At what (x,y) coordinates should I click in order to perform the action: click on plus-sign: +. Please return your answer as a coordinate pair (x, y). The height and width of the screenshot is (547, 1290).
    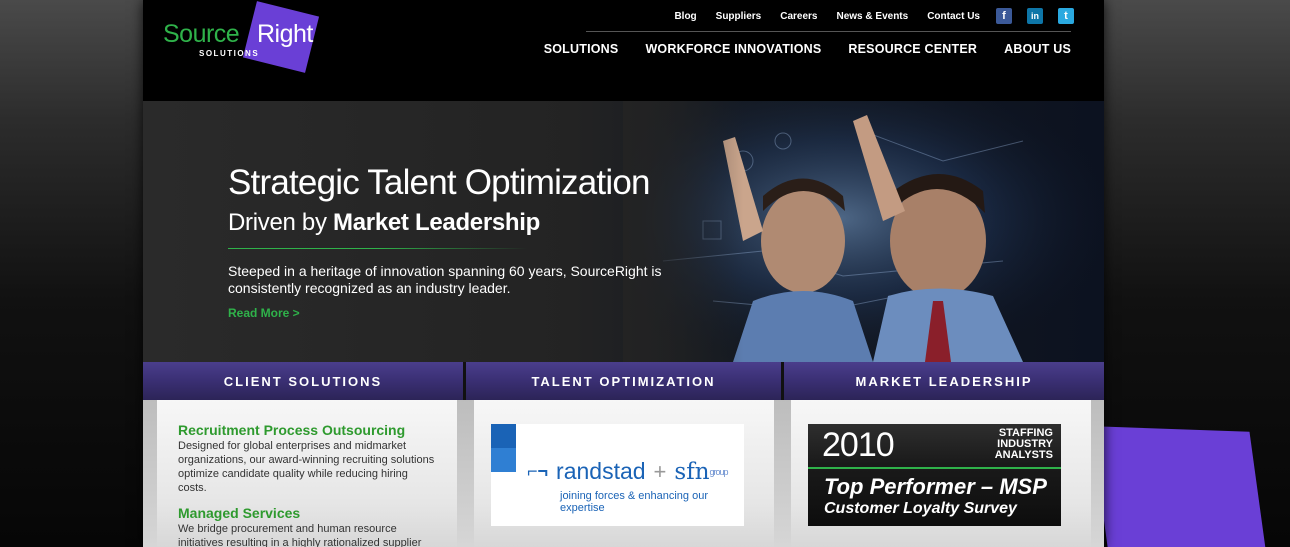
    Looking at the image, I should click on (660, 471).